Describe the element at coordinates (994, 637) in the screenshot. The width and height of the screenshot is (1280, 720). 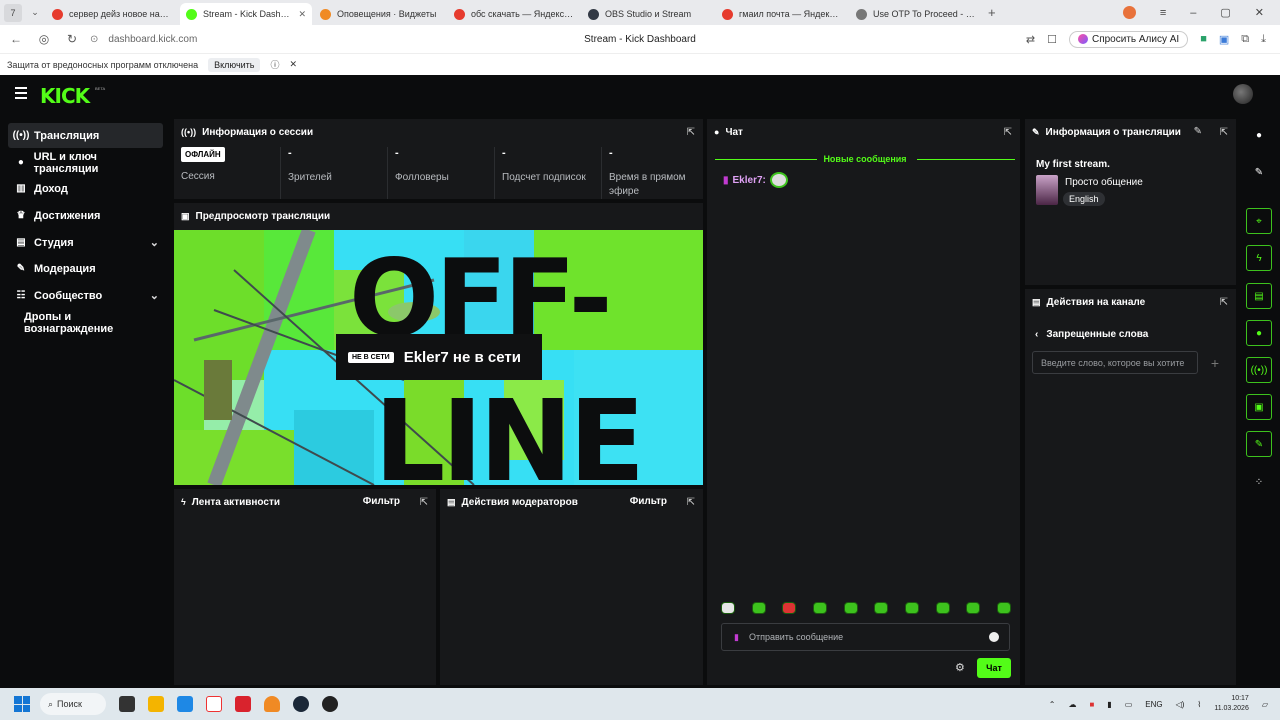
I see `emoji-icon` at that location.